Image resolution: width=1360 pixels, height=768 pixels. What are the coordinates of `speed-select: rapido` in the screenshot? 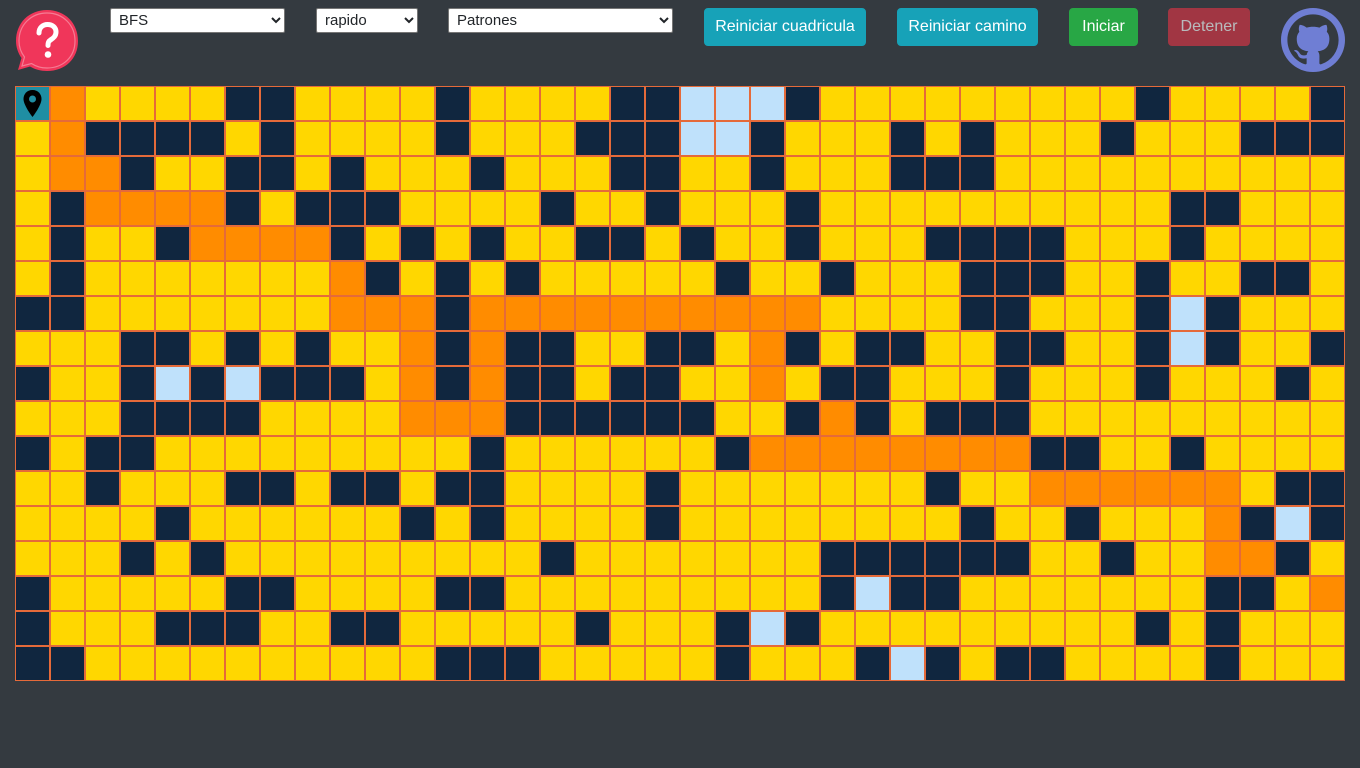 It's located at (367, 20).